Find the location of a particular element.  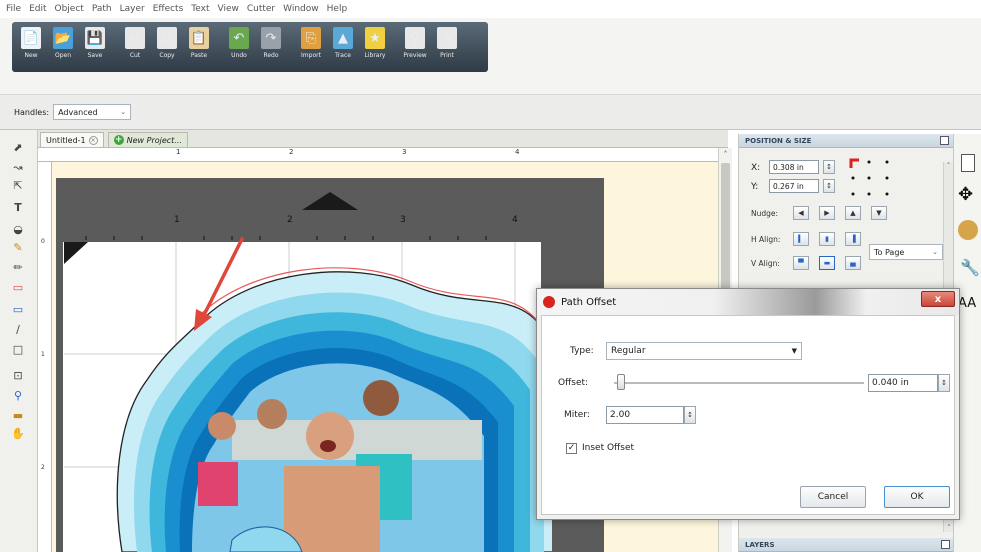

app-logo-icon is located at coordinates (549, 302).